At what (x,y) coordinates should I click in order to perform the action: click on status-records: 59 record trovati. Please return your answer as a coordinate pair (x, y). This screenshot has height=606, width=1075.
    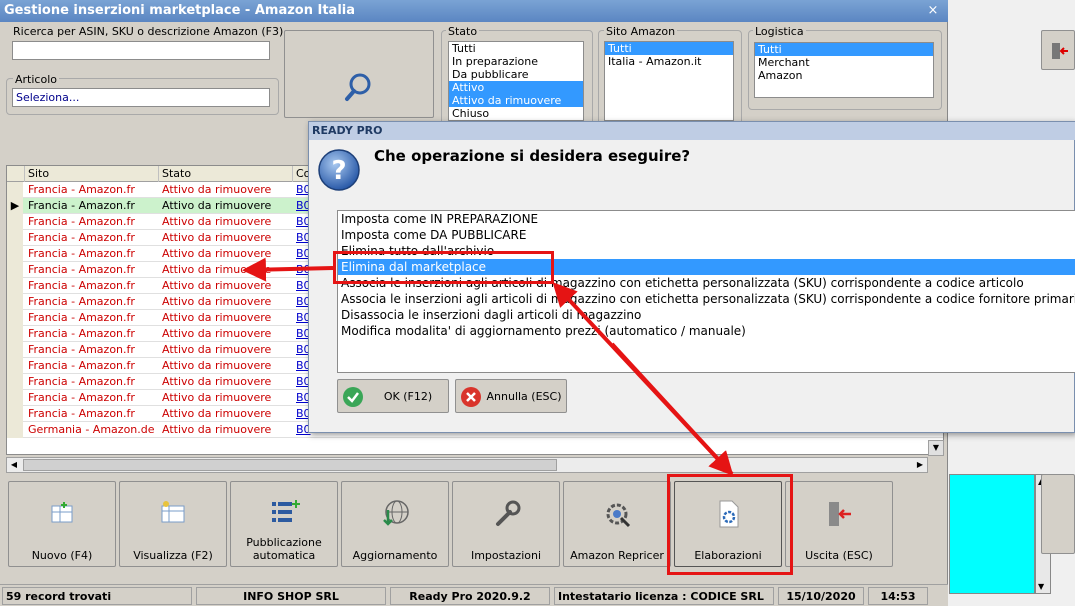
    Looking at the image, I should click on (97, 596).